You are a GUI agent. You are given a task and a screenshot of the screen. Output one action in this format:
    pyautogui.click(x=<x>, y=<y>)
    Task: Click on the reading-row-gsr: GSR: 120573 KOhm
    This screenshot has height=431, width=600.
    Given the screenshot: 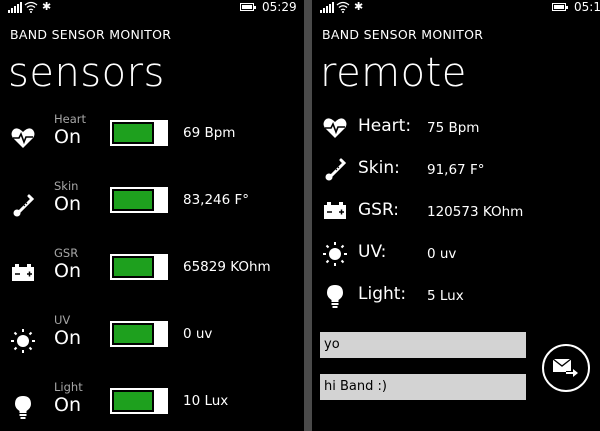 What is the action you would take?
    pyautogui.click(x=456, y=212)
    